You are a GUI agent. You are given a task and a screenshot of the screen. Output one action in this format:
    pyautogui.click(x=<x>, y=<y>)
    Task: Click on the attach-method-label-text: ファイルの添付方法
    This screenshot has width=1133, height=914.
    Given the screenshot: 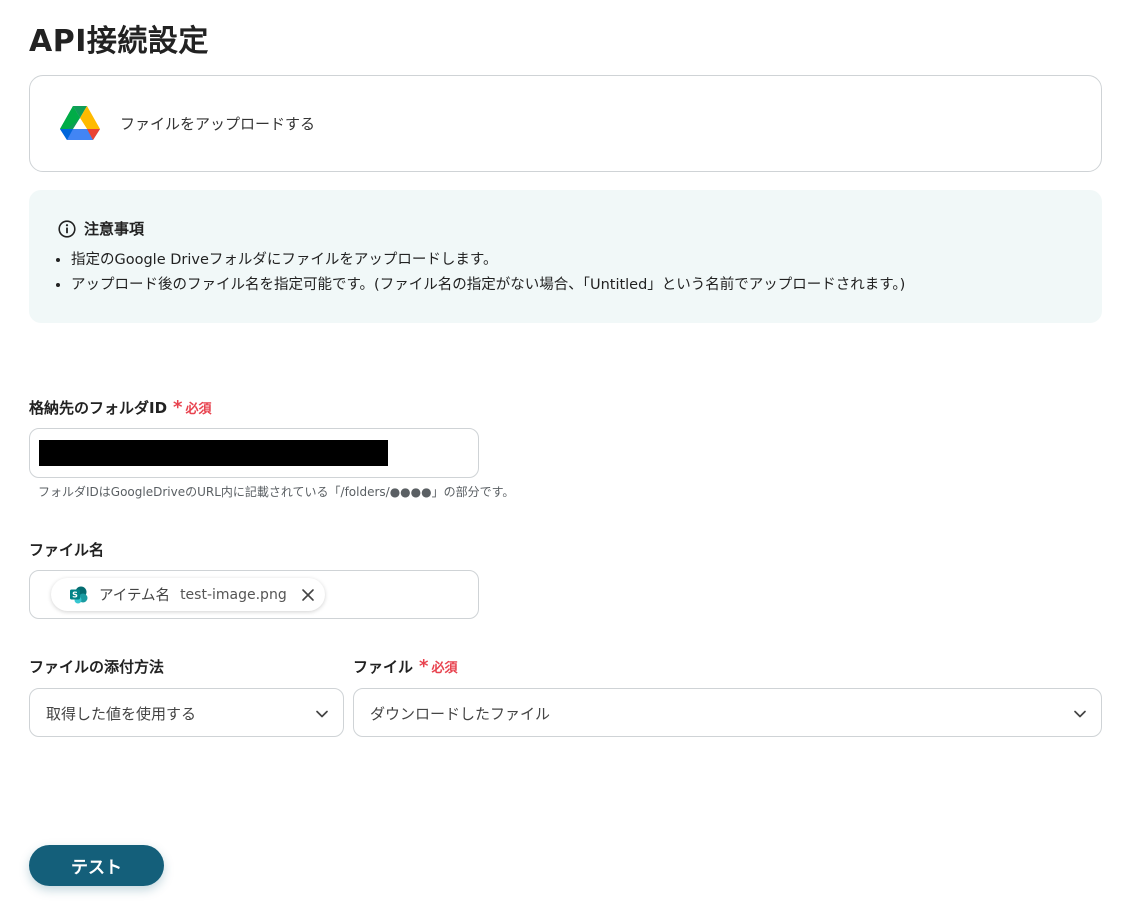 What is the action you would take?
    pyautogui.click(x=97, y=667)
    